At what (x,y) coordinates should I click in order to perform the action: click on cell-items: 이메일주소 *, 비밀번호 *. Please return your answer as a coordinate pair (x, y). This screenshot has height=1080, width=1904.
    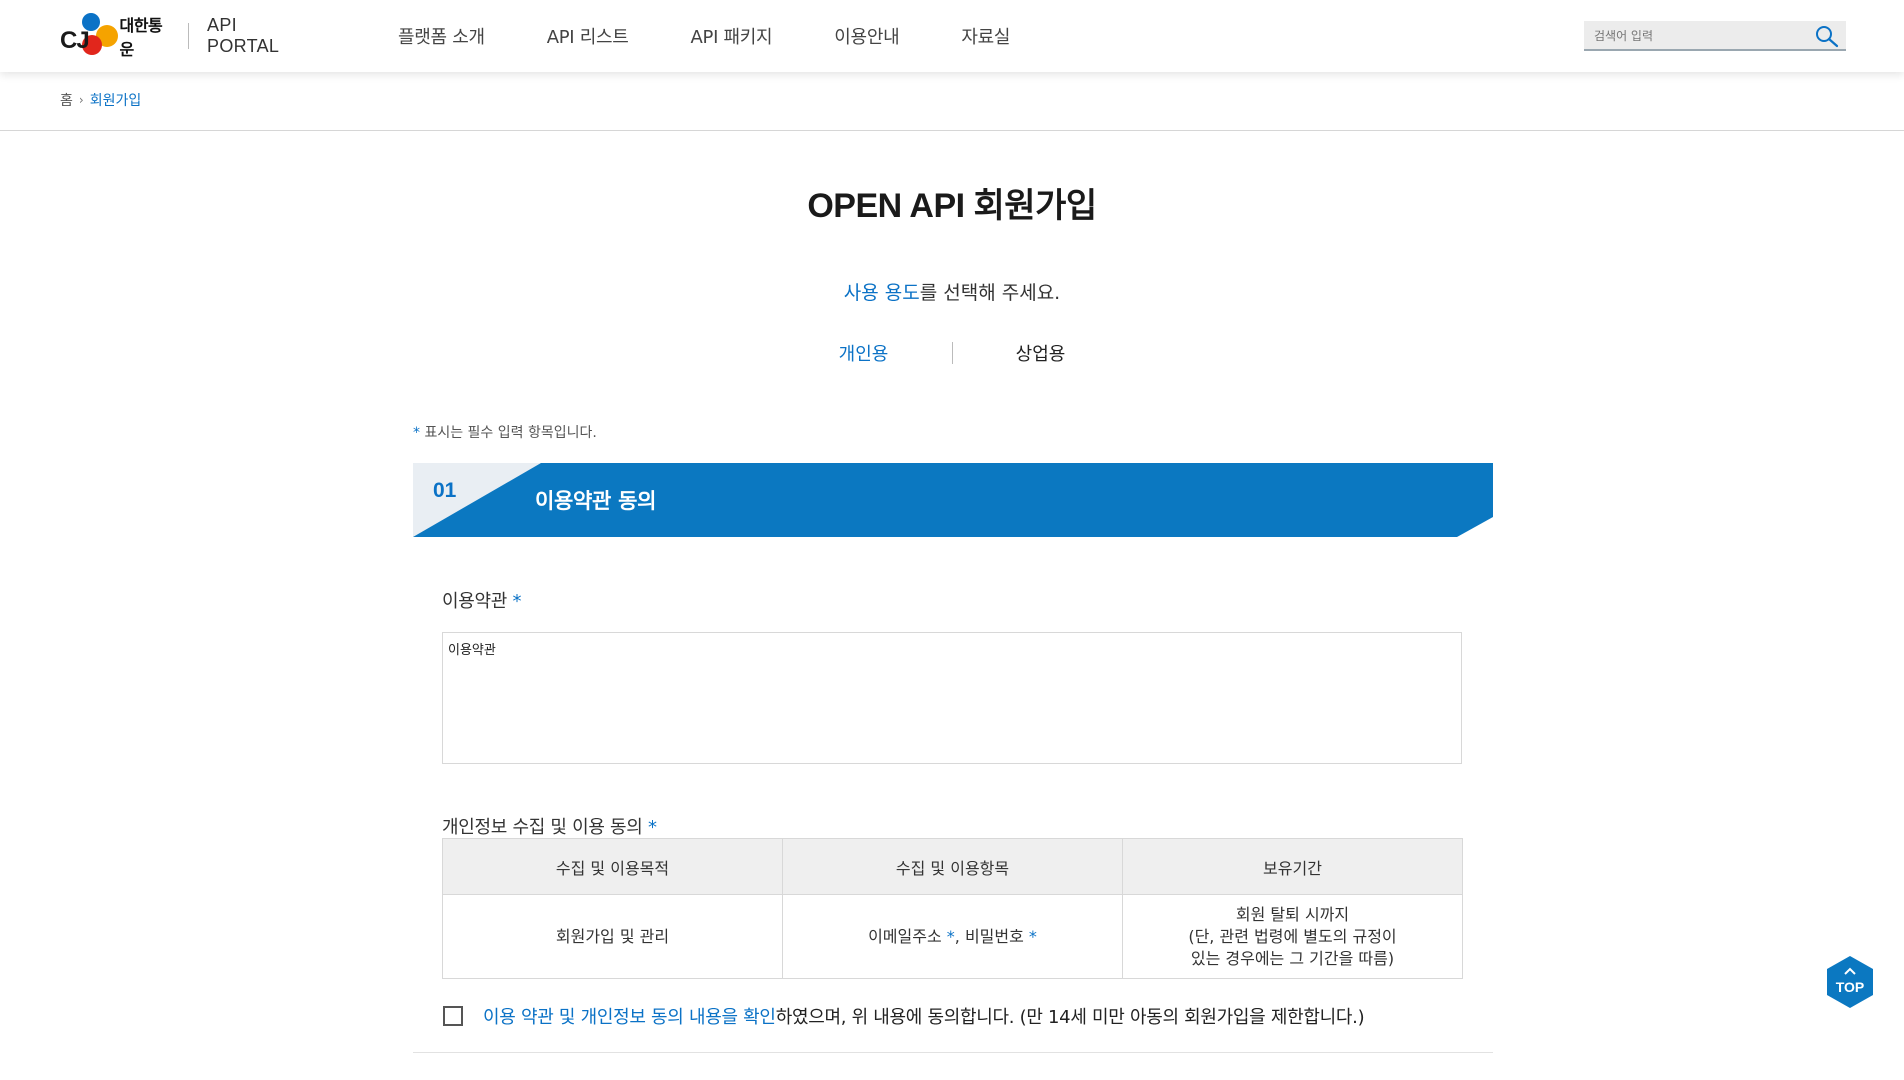
    Looking at the image, I should click on (952, 936).